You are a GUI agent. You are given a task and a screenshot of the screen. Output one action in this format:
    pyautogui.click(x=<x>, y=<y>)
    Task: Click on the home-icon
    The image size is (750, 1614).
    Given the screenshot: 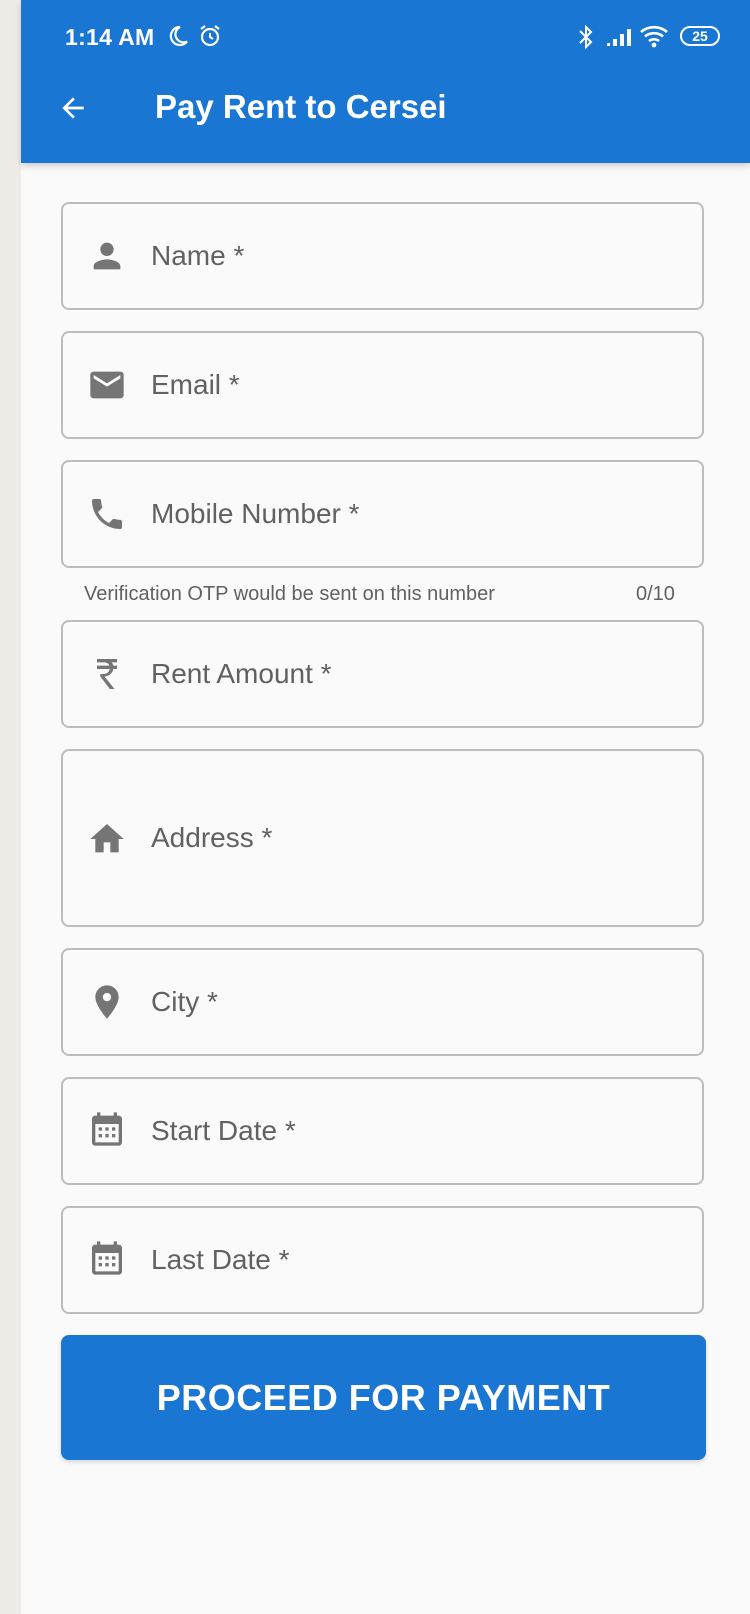 What is the action you would take?
    pyautogui.click(x=107, y=838)
    